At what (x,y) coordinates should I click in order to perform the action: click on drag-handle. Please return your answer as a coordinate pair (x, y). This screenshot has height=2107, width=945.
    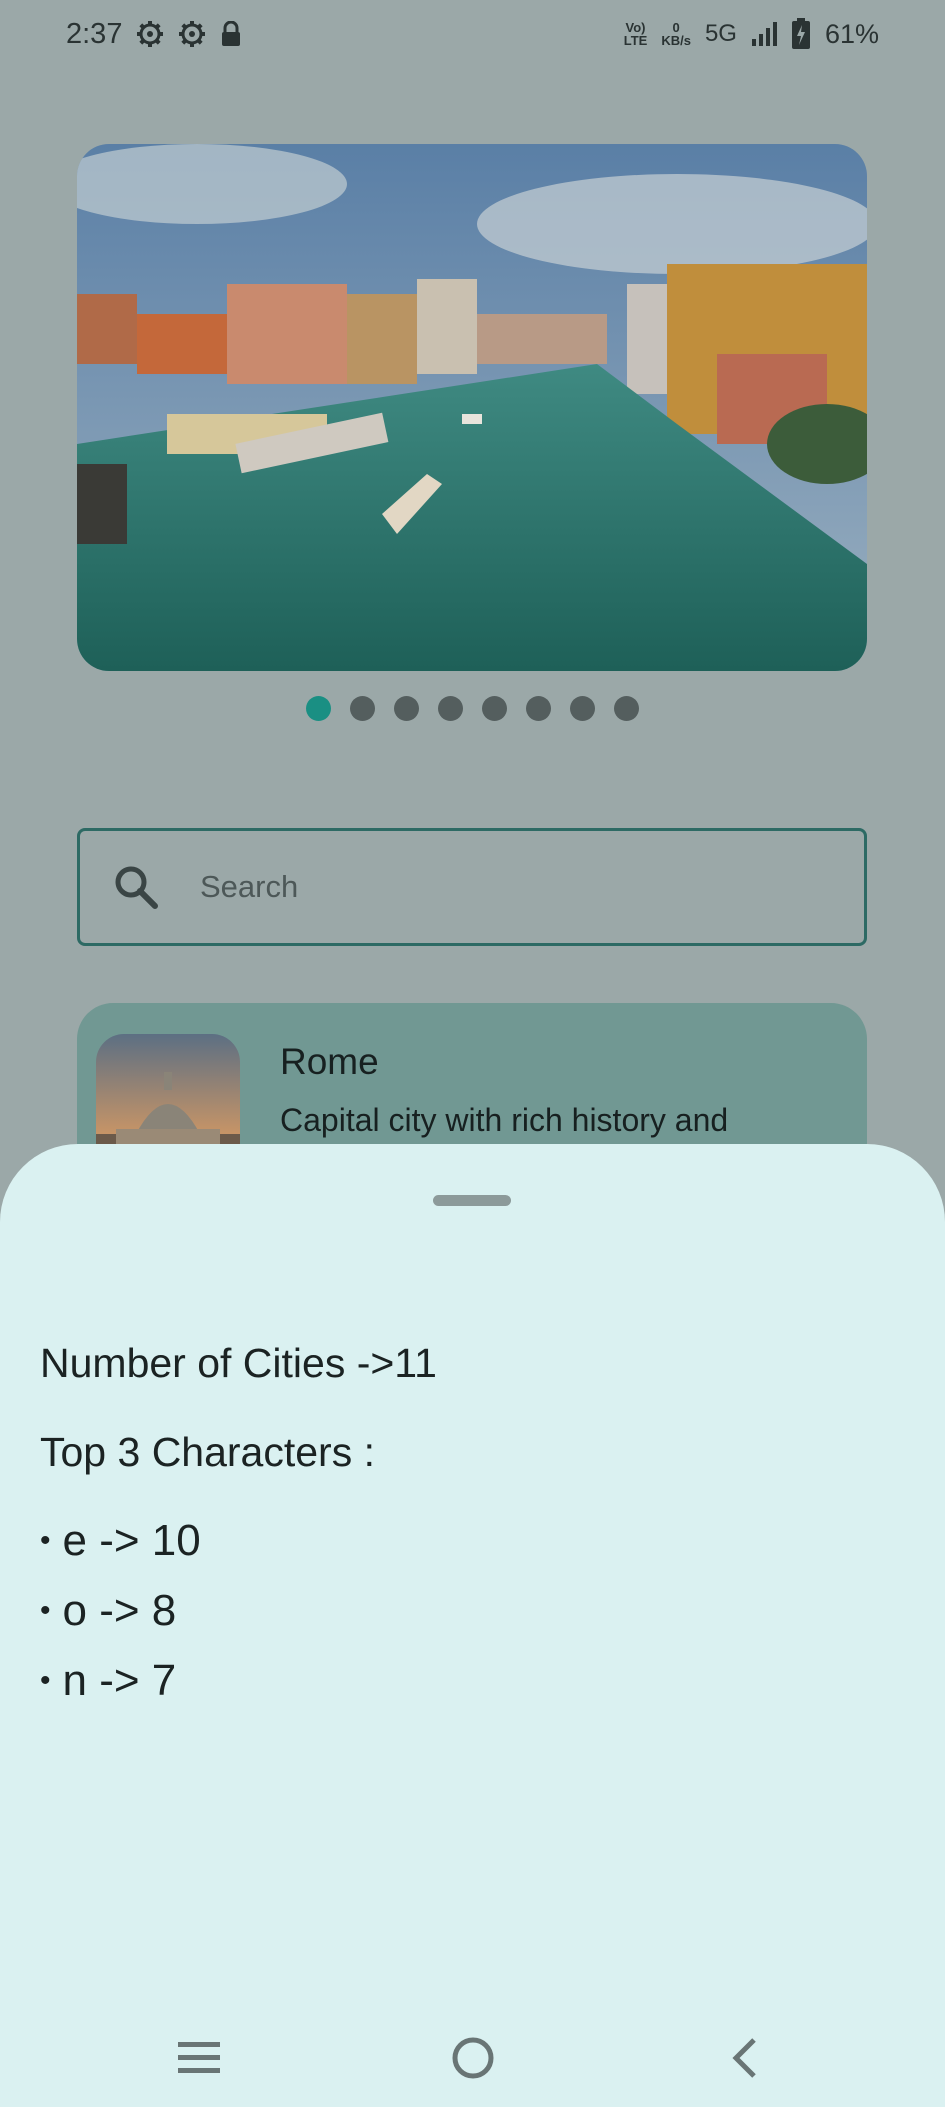
    Looking at the image, I should click on (472, 1200).